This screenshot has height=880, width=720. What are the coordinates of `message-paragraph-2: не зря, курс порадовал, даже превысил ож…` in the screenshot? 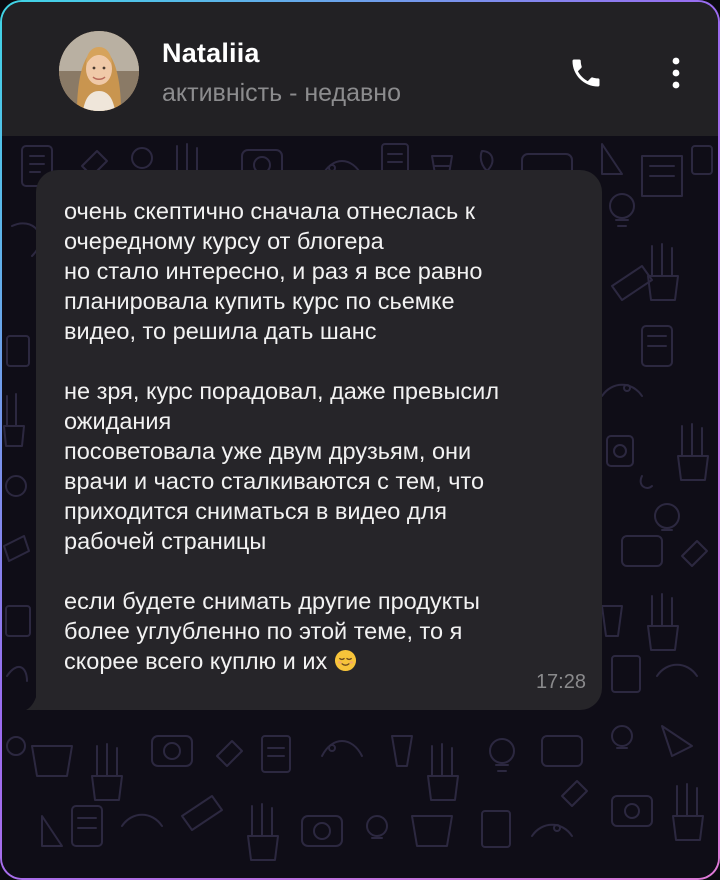 It's located at (282, 466).